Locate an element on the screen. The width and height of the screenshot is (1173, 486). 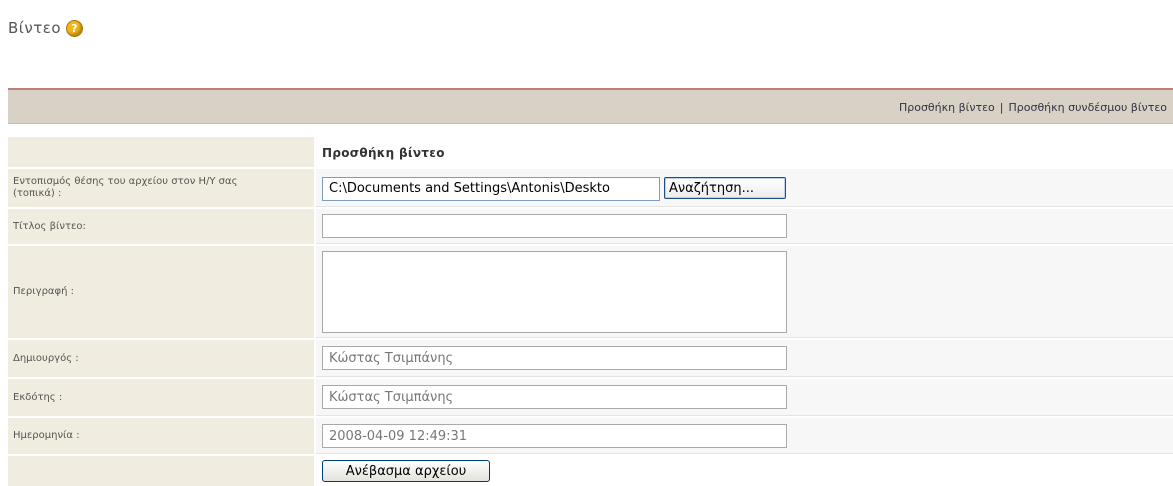
creator-row: Δημιουργός : is located at coordinates (590, 359).